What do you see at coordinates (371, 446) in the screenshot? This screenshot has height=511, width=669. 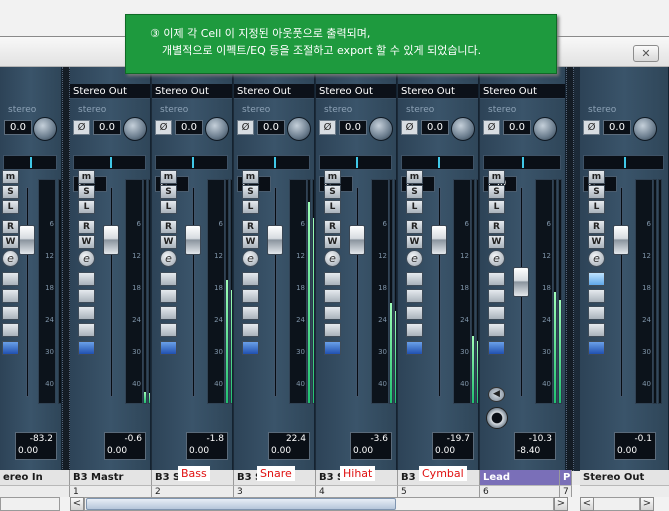 I see `level-readout: -3.6 0.00` at bounding box center [371, 446].